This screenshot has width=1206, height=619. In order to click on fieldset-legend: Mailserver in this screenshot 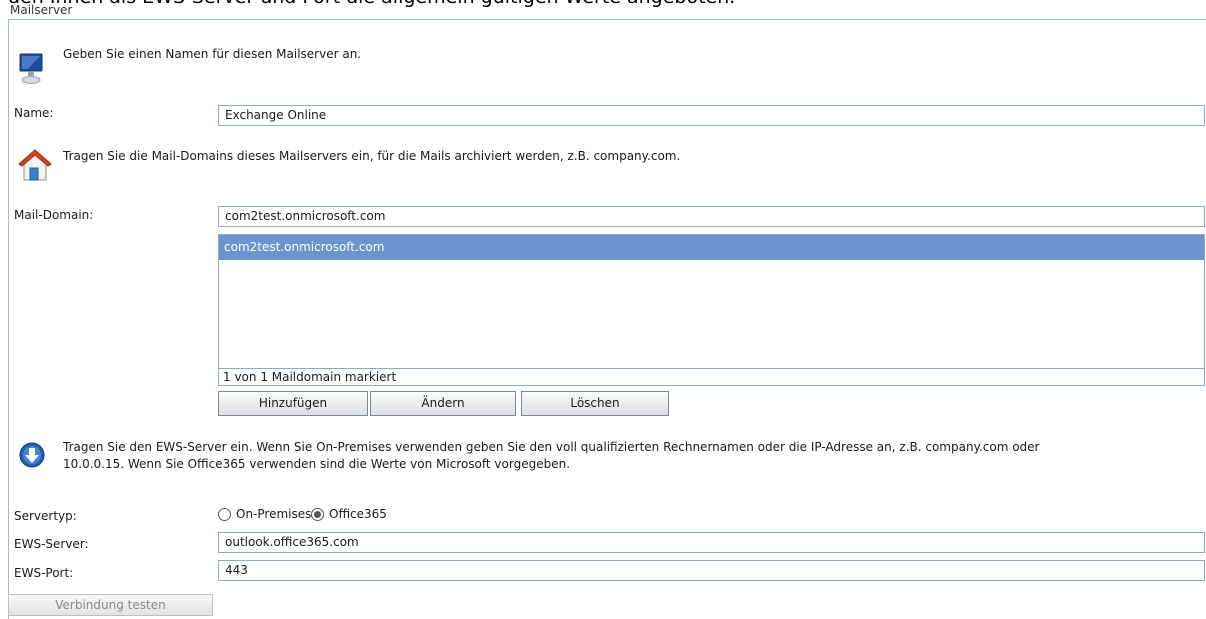, I will do `click(41, 10)`.